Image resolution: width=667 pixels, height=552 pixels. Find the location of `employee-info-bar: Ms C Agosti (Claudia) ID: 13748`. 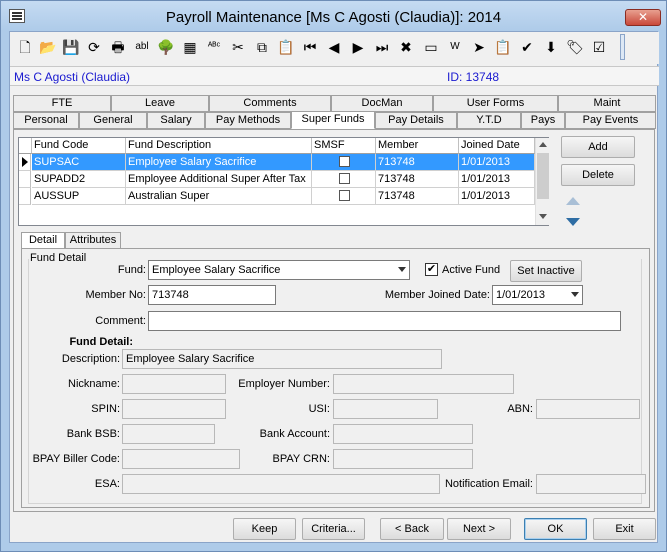

employee-info-bar: Ms C Agosti (Claudia) ID: 13748 is located at coordinates (334, 76).